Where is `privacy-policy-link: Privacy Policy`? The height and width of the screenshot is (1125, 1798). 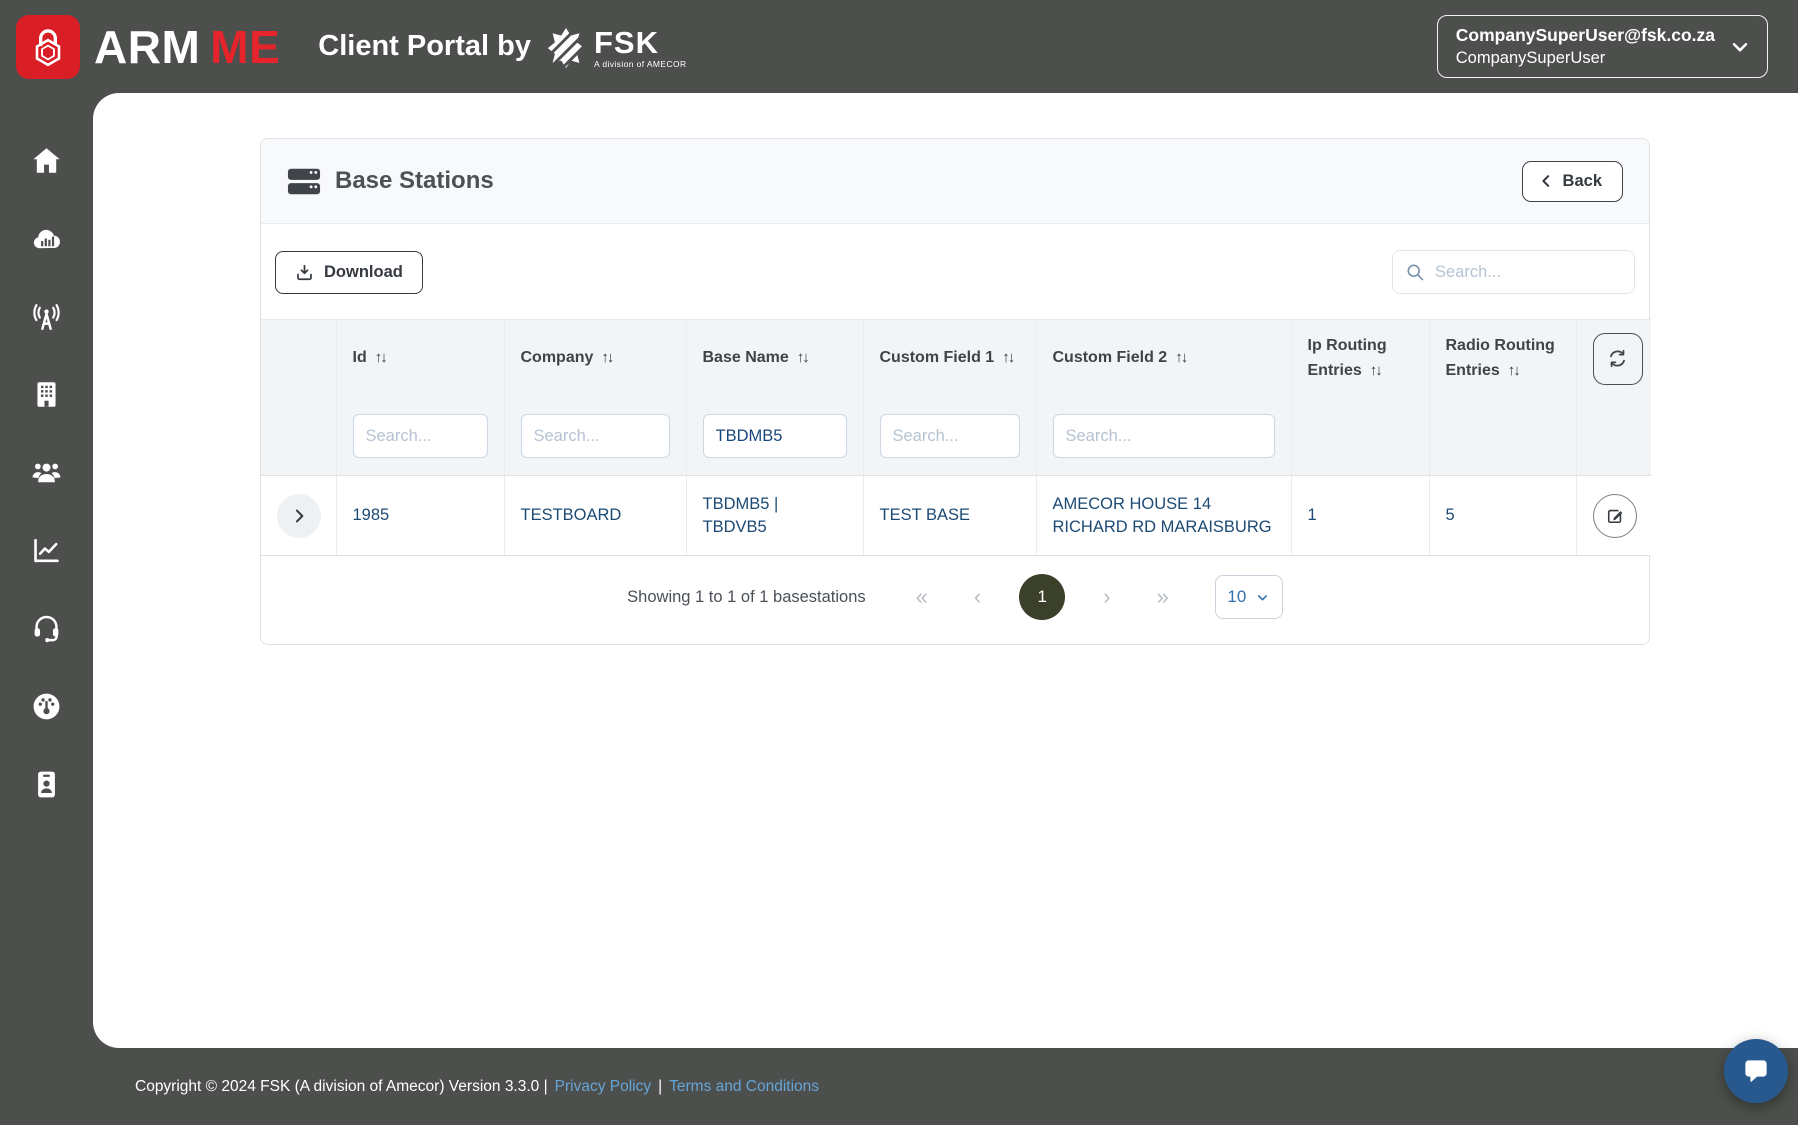 privacy-policy-link: Privacy Policy is located at coordinates (603, 1087).